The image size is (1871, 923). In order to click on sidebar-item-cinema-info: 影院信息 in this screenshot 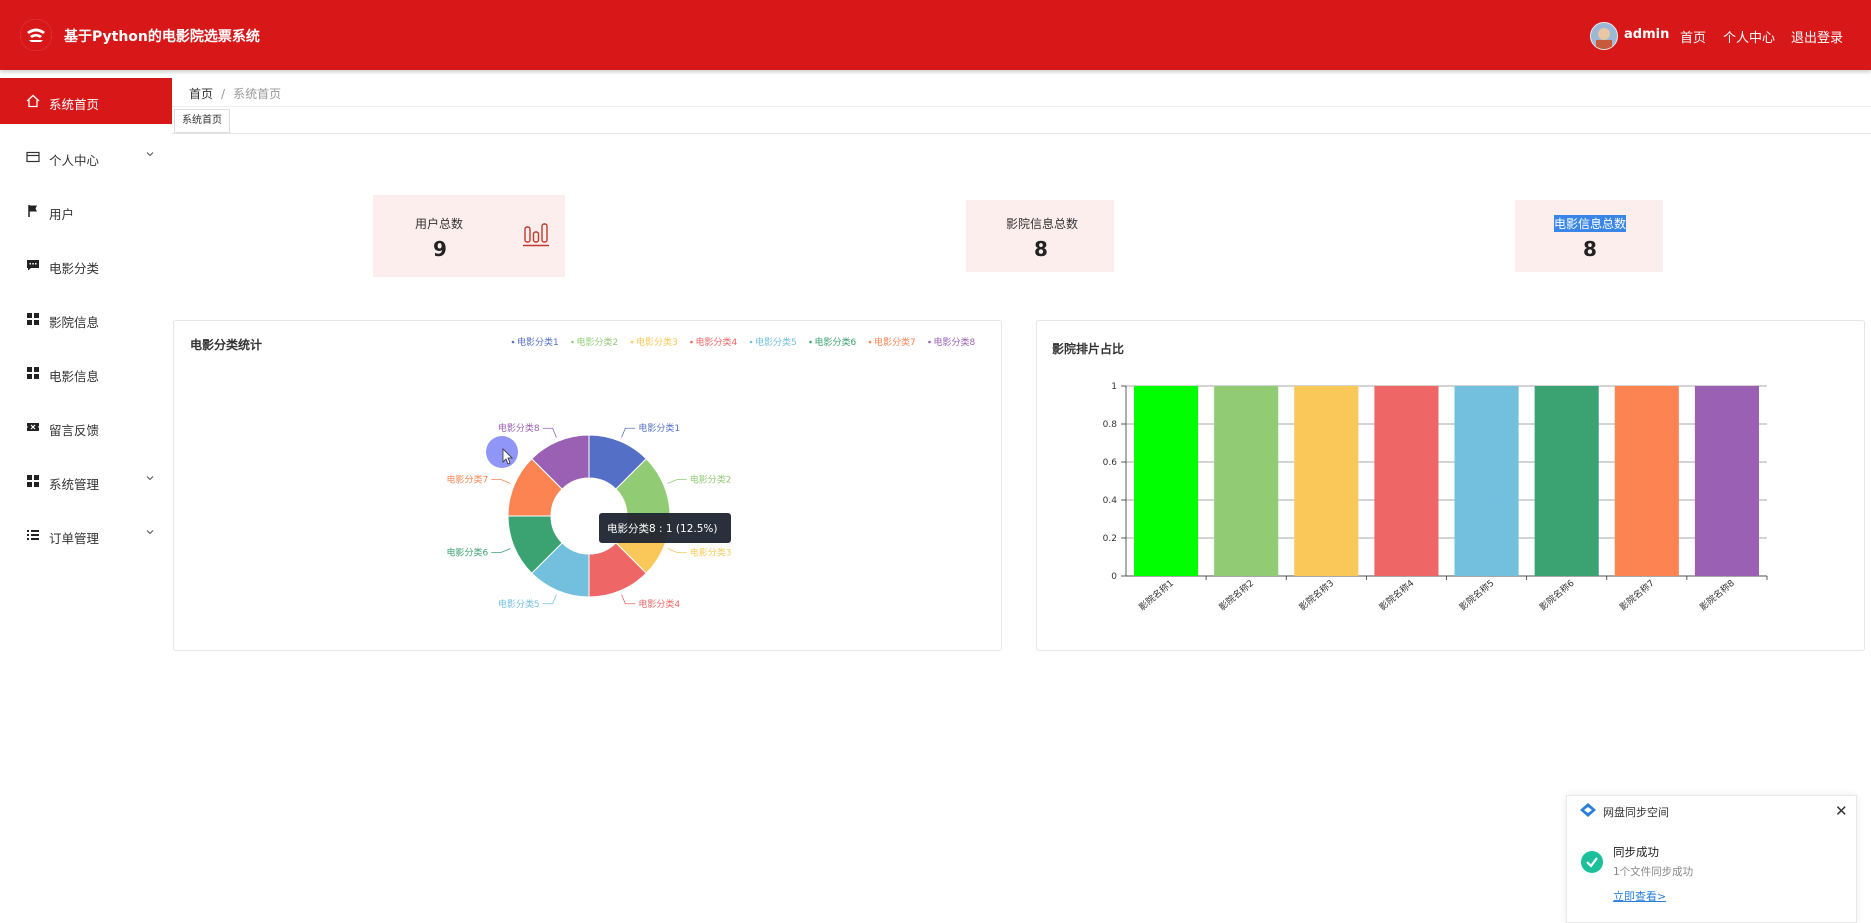, I will do `click(86, 319)`.